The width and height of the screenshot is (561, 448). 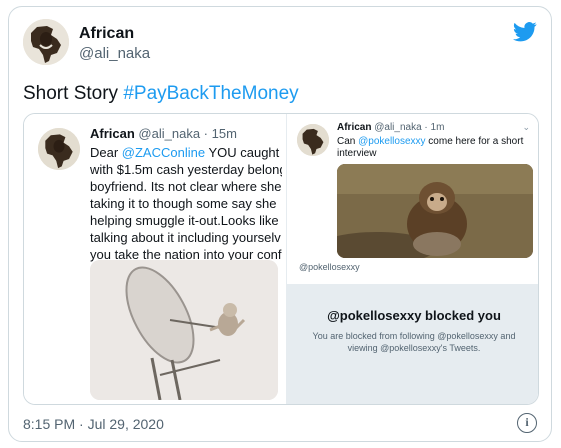 What do you see at coordinates (329, 267) in the screenshot?
I see `image-handle-caption: @pokellosexxy` at bounding box center [329, 267].